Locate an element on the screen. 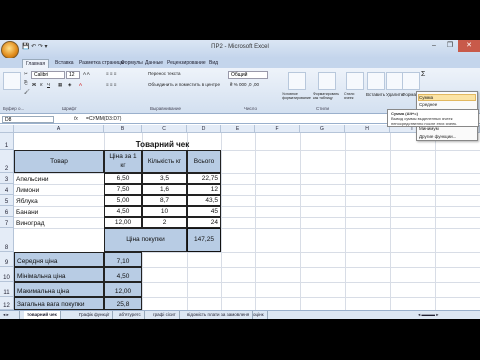 The width and height of the screenshot is (480, 360). minimize-icon: – is located at coordinates (434, 46).